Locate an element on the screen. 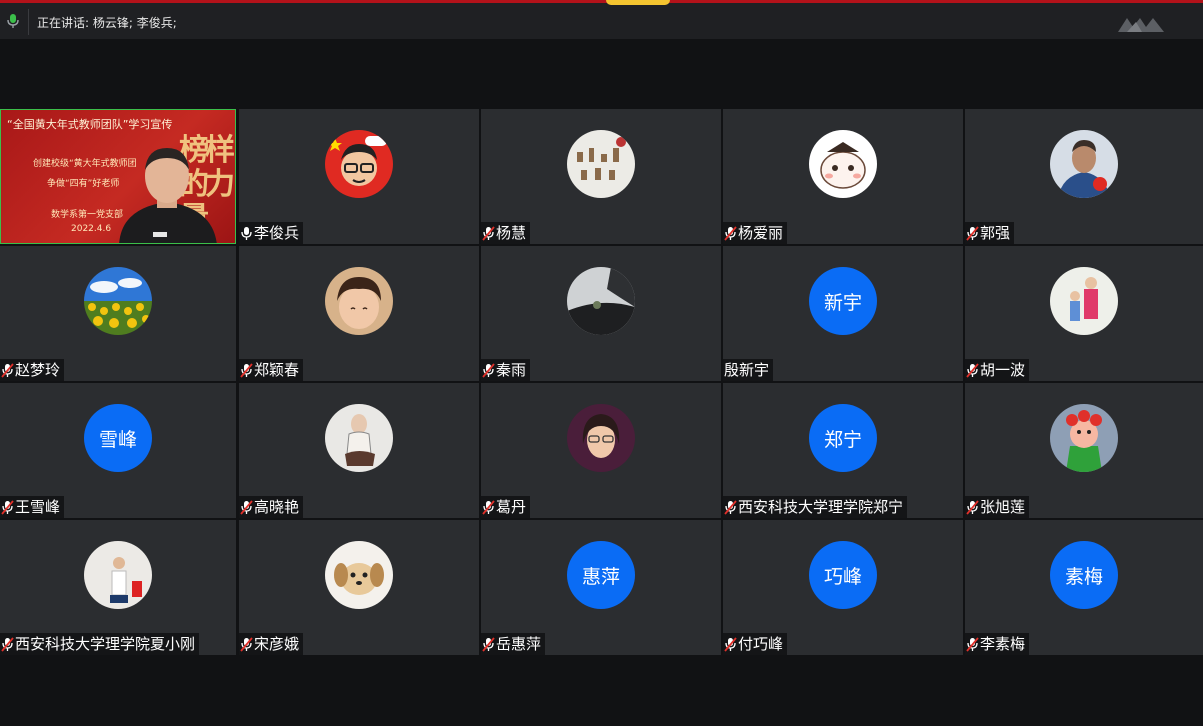 The height and width of the screenshot is (726, 1203). participant-name-tag: 西安科技大学理学院夏小刚 is located at coordinates (100, 644).